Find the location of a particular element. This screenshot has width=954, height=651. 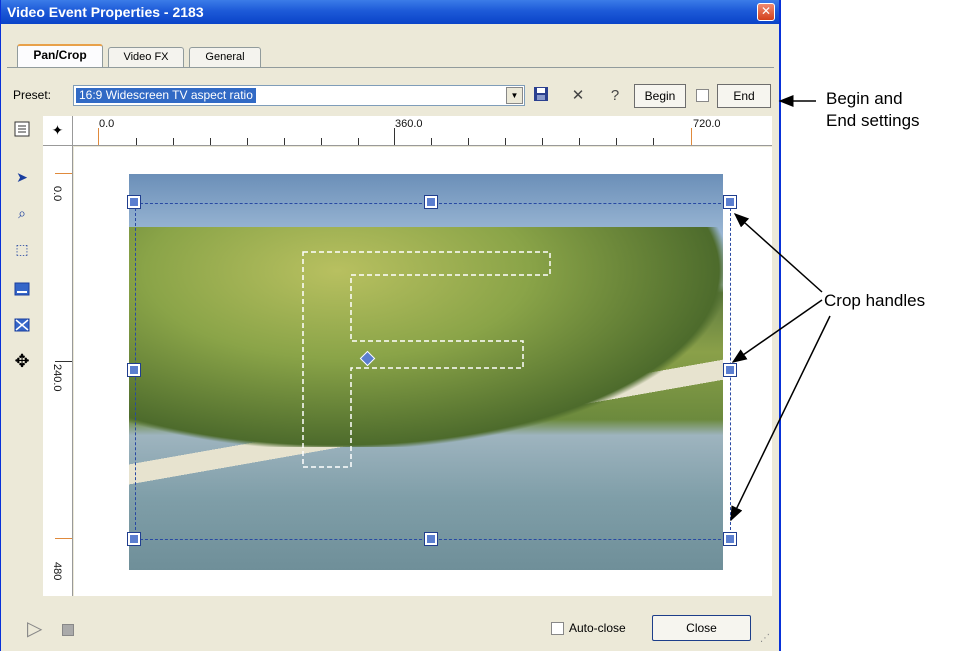

tab-pan-crop: Pan/Crop is located at coordinates (60, 56).